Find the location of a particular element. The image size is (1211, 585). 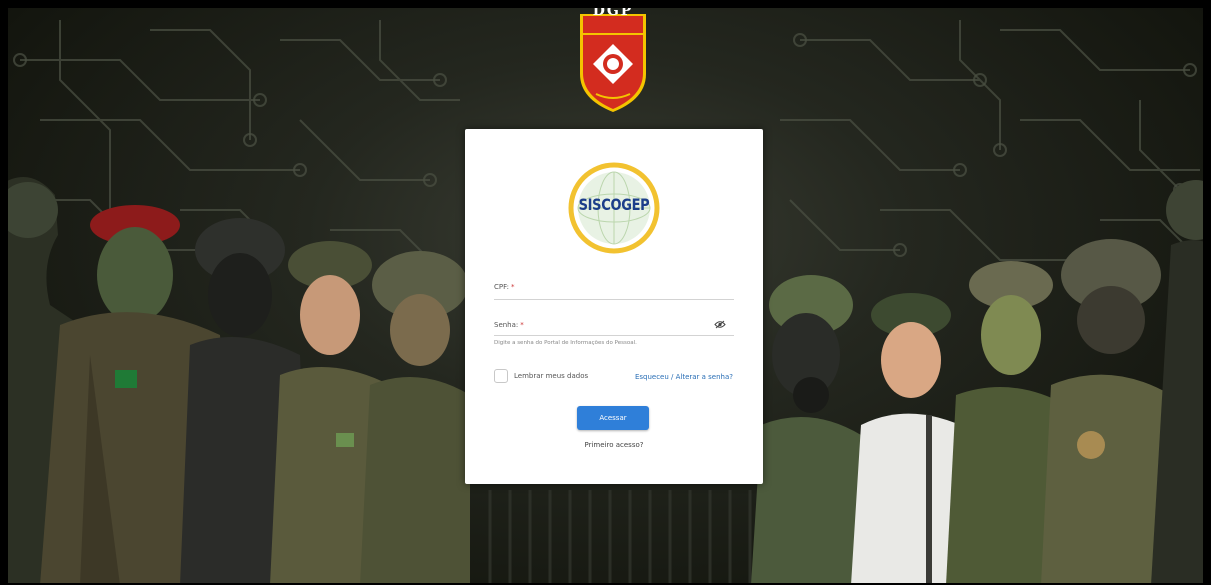

cpf-field: CPF: * is located at coordinates (614, 289).